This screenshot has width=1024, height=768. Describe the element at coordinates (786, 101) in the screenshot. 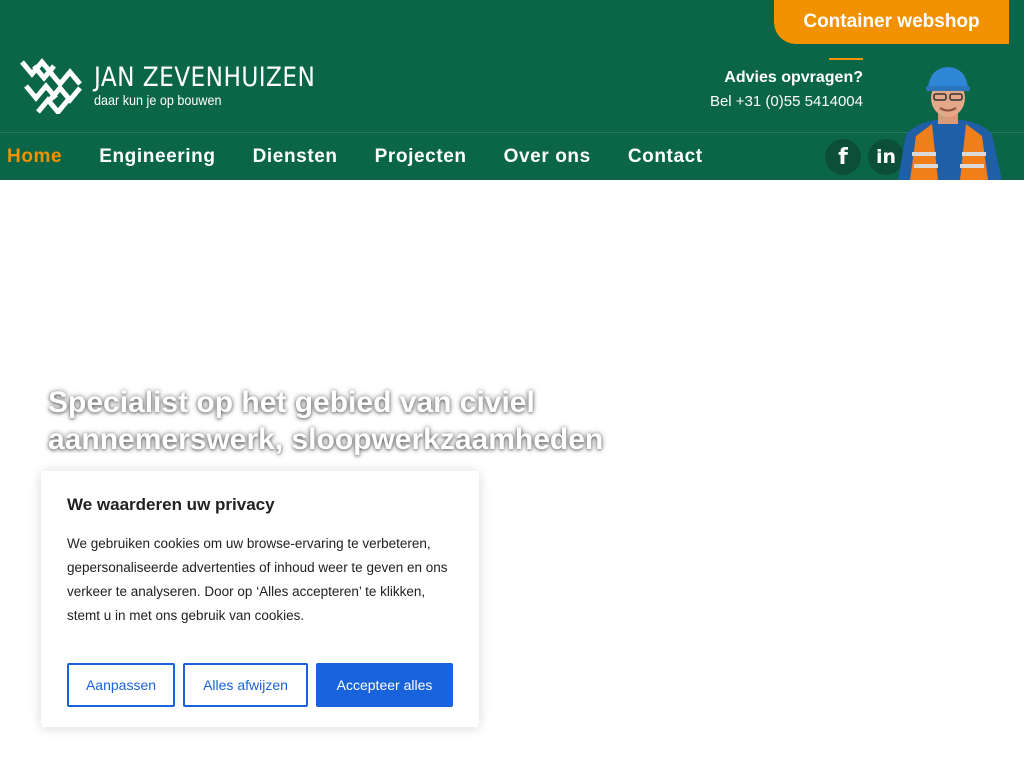

I see `phone-link: Bel +31 (0)55 5414004` at that location.